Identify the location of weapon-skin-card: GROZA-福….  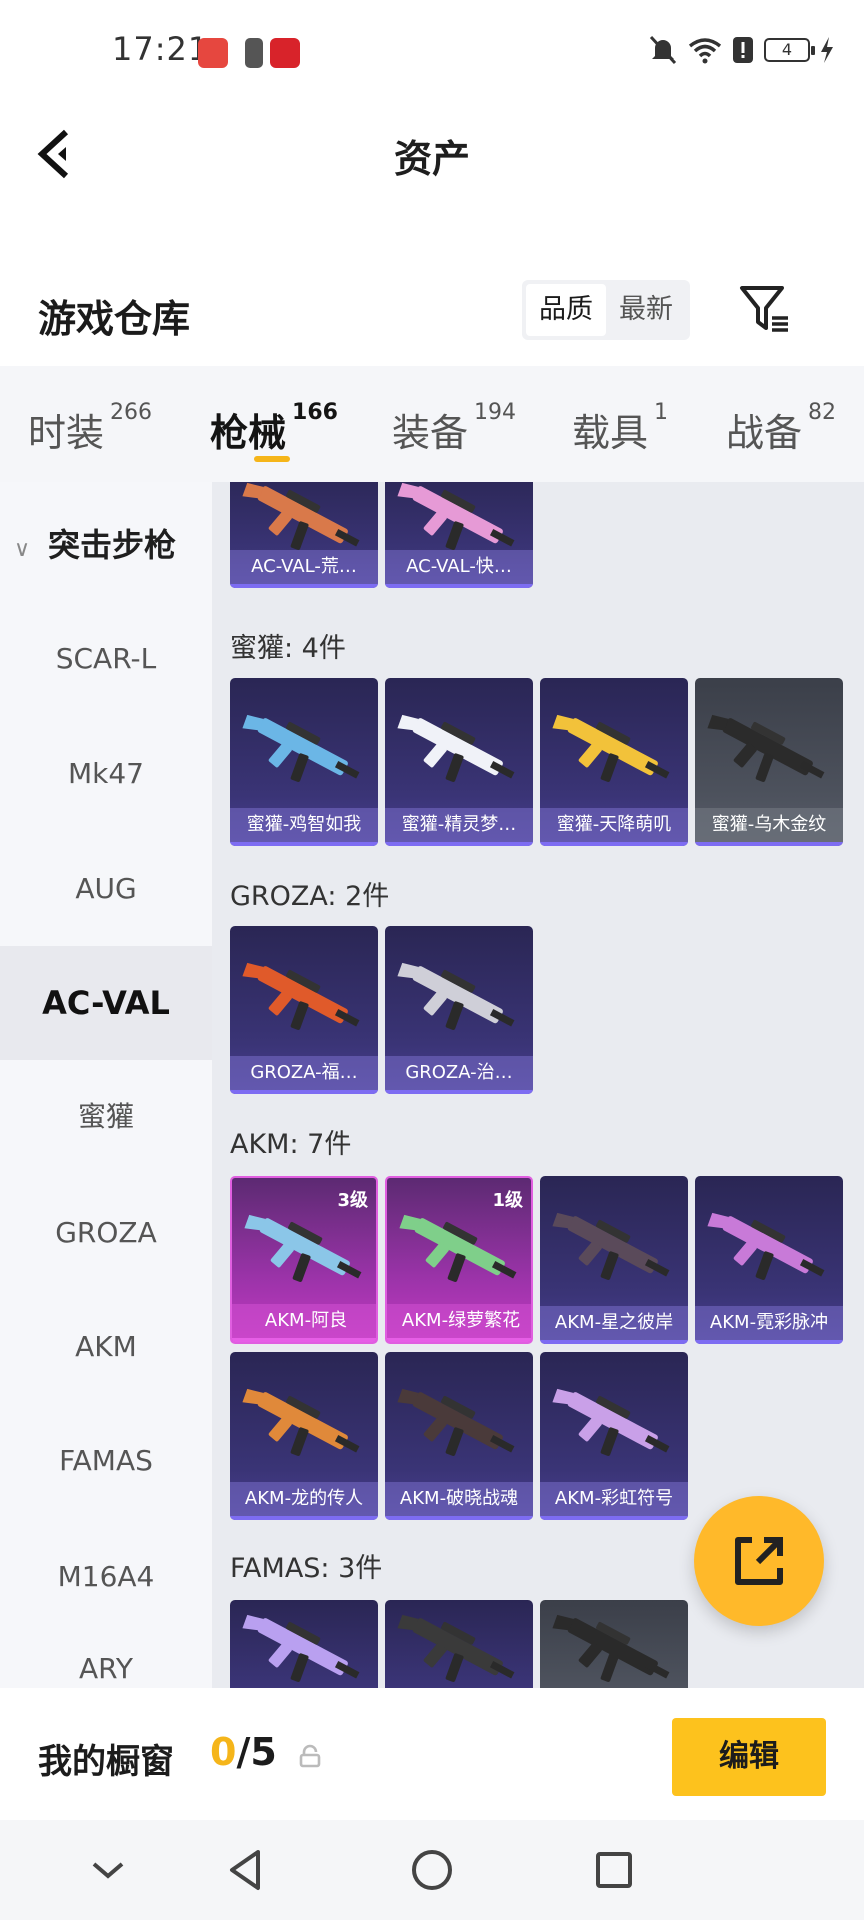
(304, 1010).